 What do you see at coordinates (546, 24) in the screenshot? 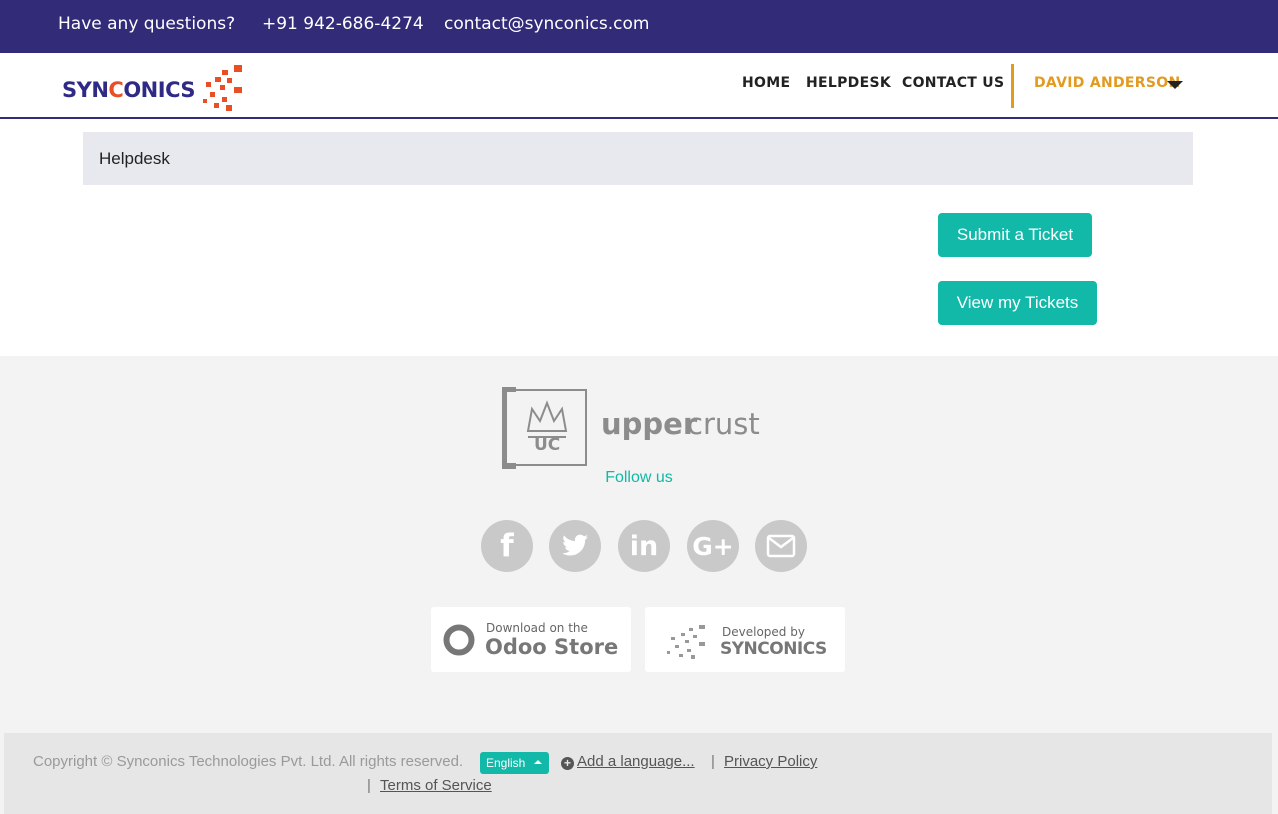
I see `email-link: contact@synconics.com` at bounding box center [546, 24].